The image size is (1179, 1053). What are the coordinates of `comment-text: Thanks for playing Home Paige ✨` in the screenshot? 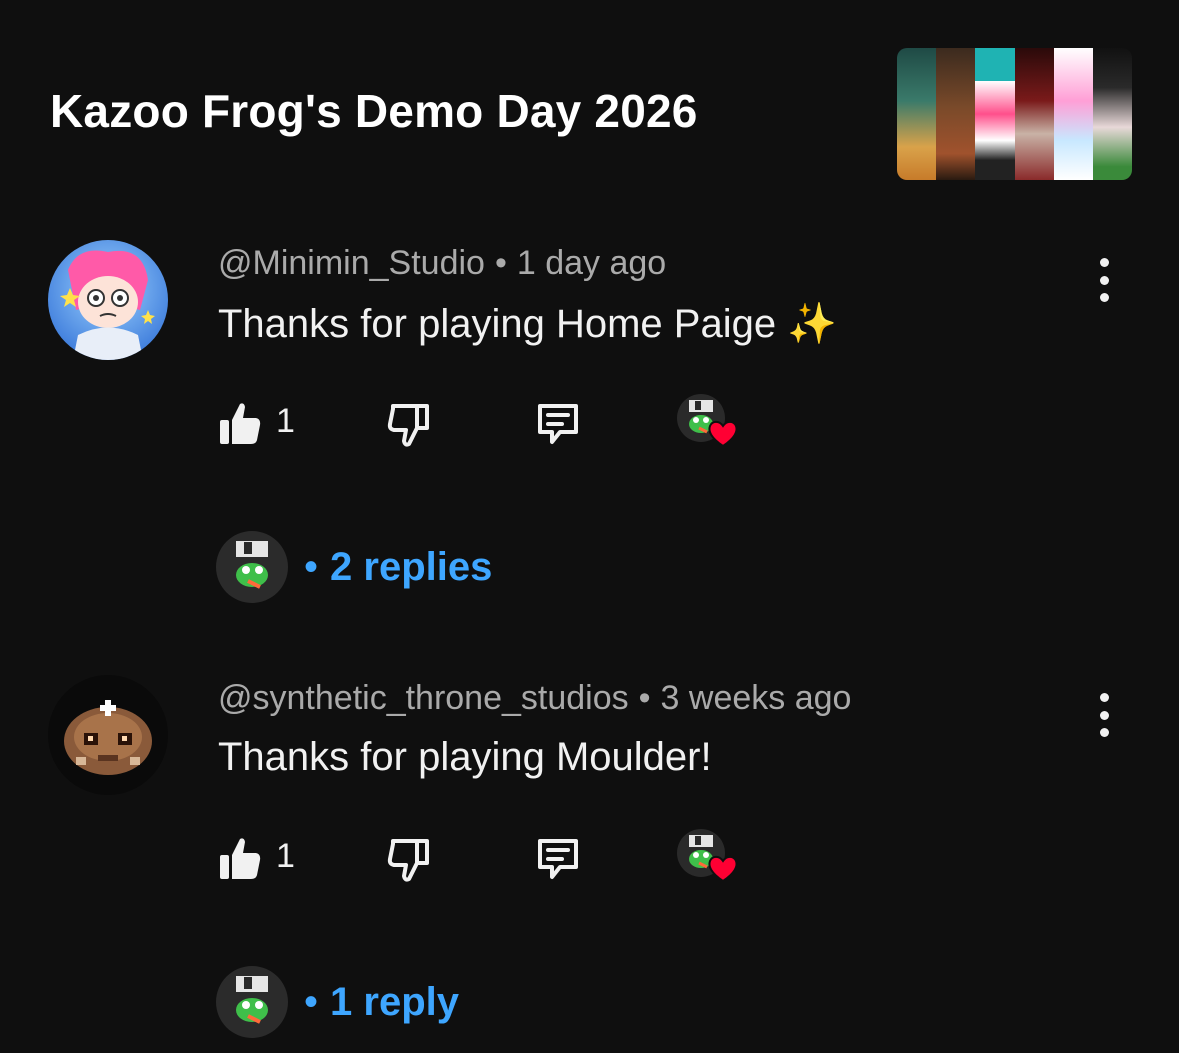 It's located at (527, 324).